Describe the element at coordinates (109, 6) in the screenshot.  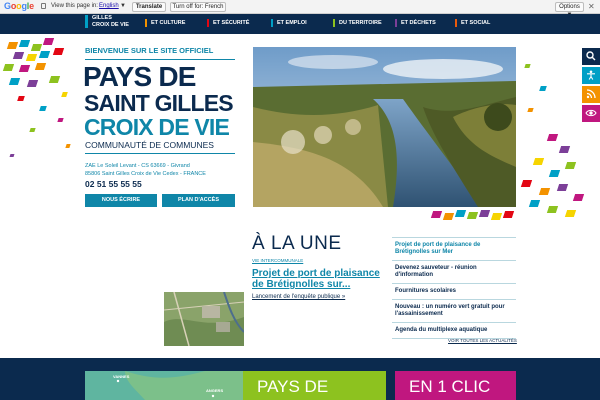
I see `language-link: English` at that location.